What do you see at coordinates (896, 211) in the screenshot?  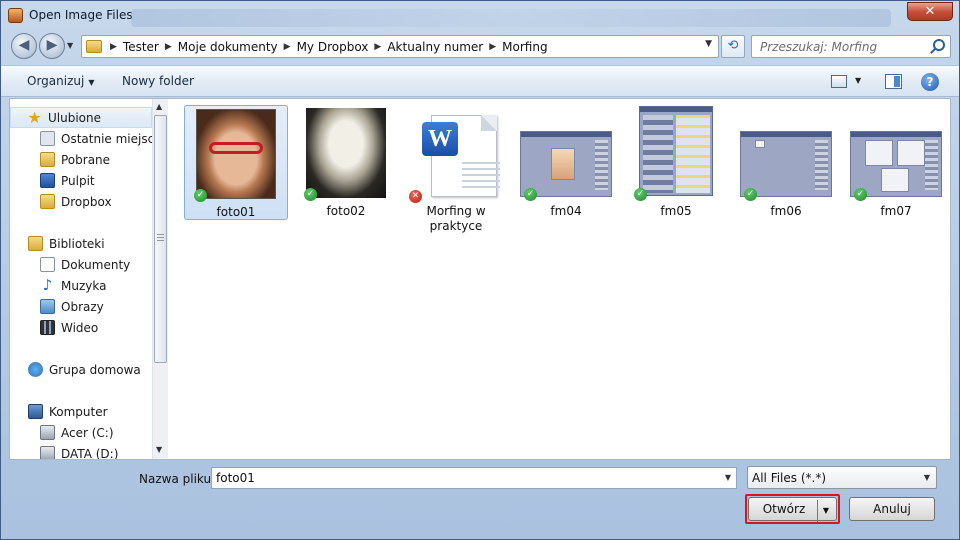 I see `file-name: fm07` at bounding box center [896, 211].